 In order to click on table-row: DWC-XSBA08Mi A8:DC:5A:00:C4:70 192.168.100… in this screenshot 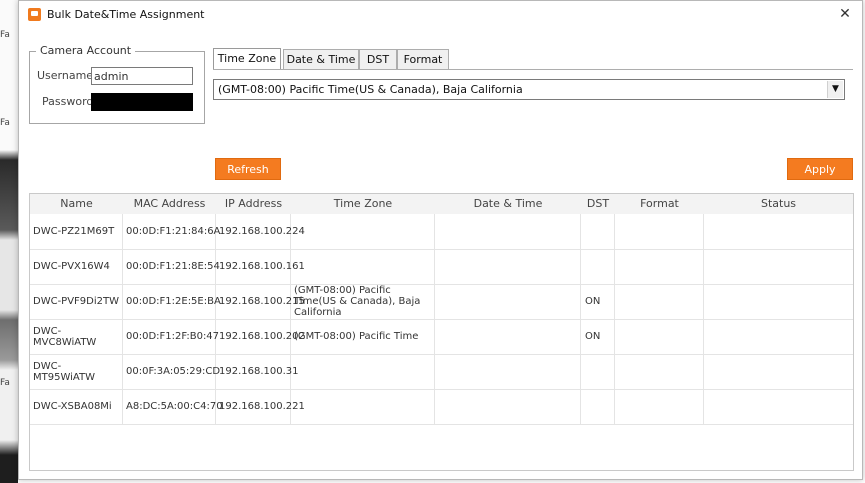, I will do `click(441, 407)`.